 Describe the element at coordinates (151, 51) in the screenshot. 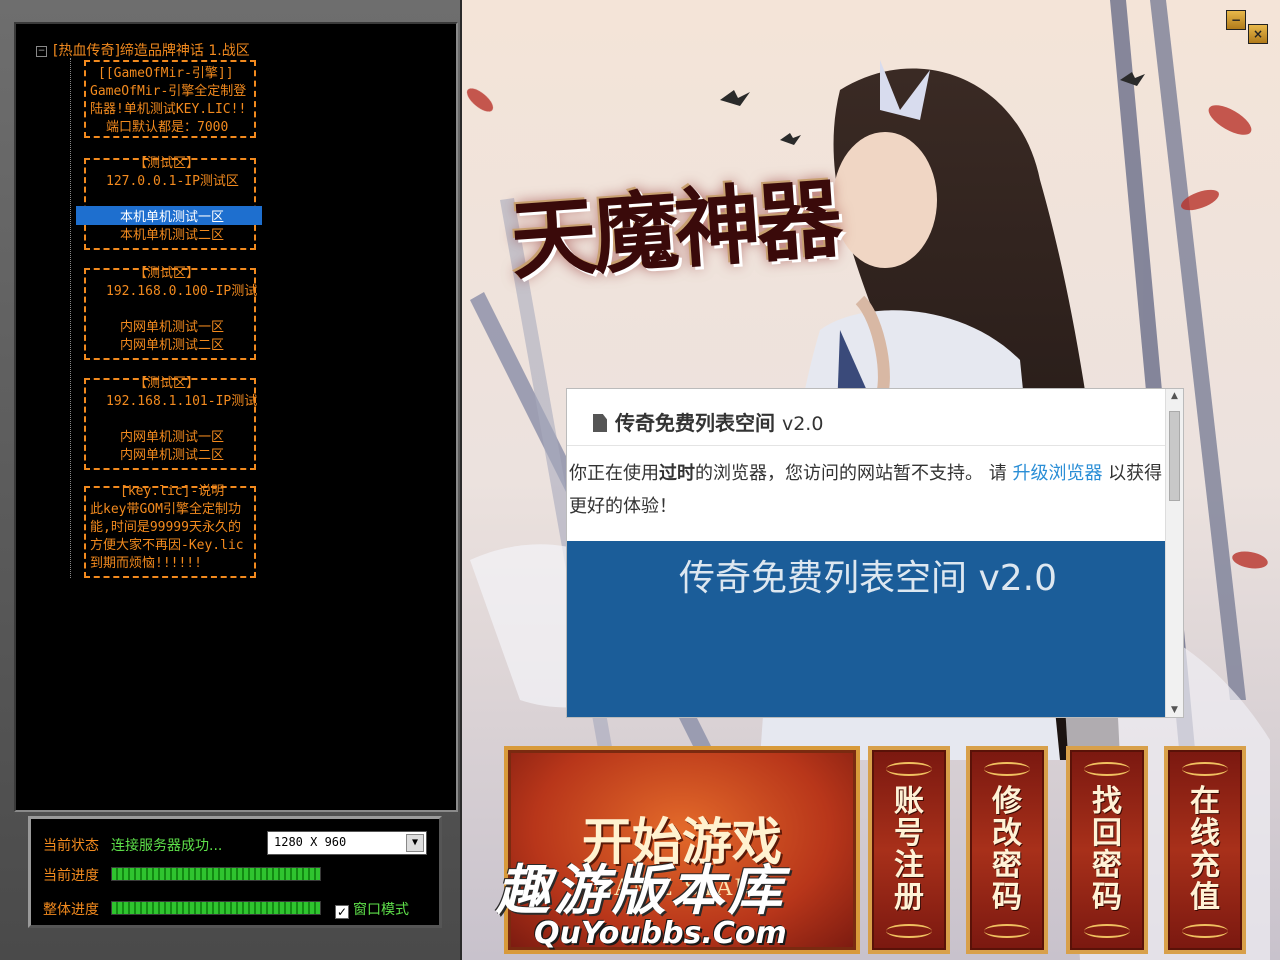

I see `tree-root-label: [热血传奇]缔造品牌神话 1.战区` at that location.